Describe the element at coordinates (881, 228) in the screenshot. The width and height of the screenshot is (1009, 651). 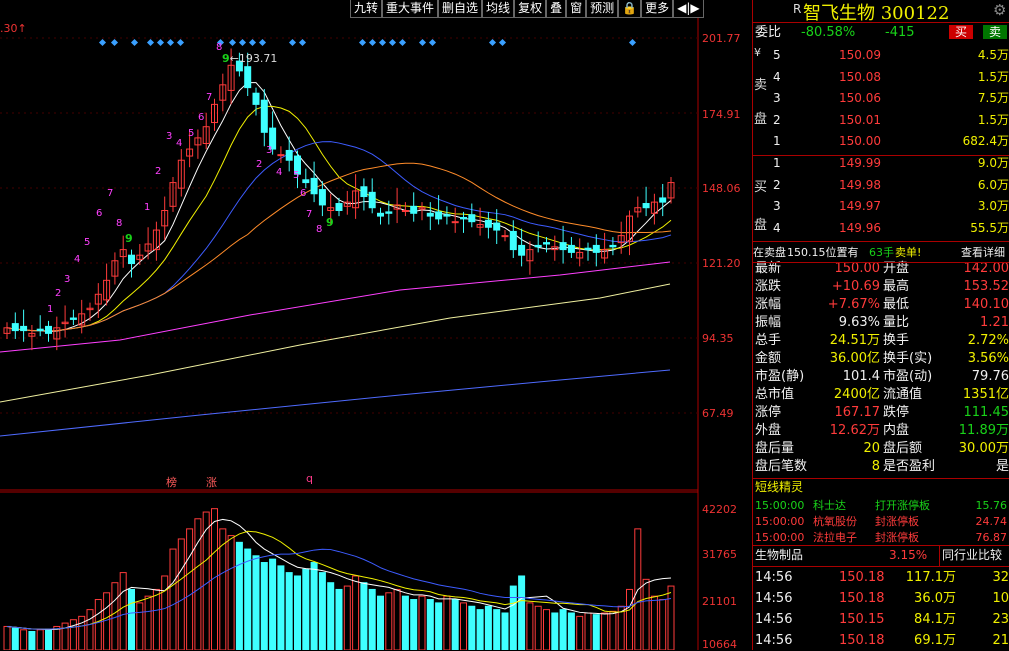
I see `buy-level-row: 4149.9655.5万` at that location.